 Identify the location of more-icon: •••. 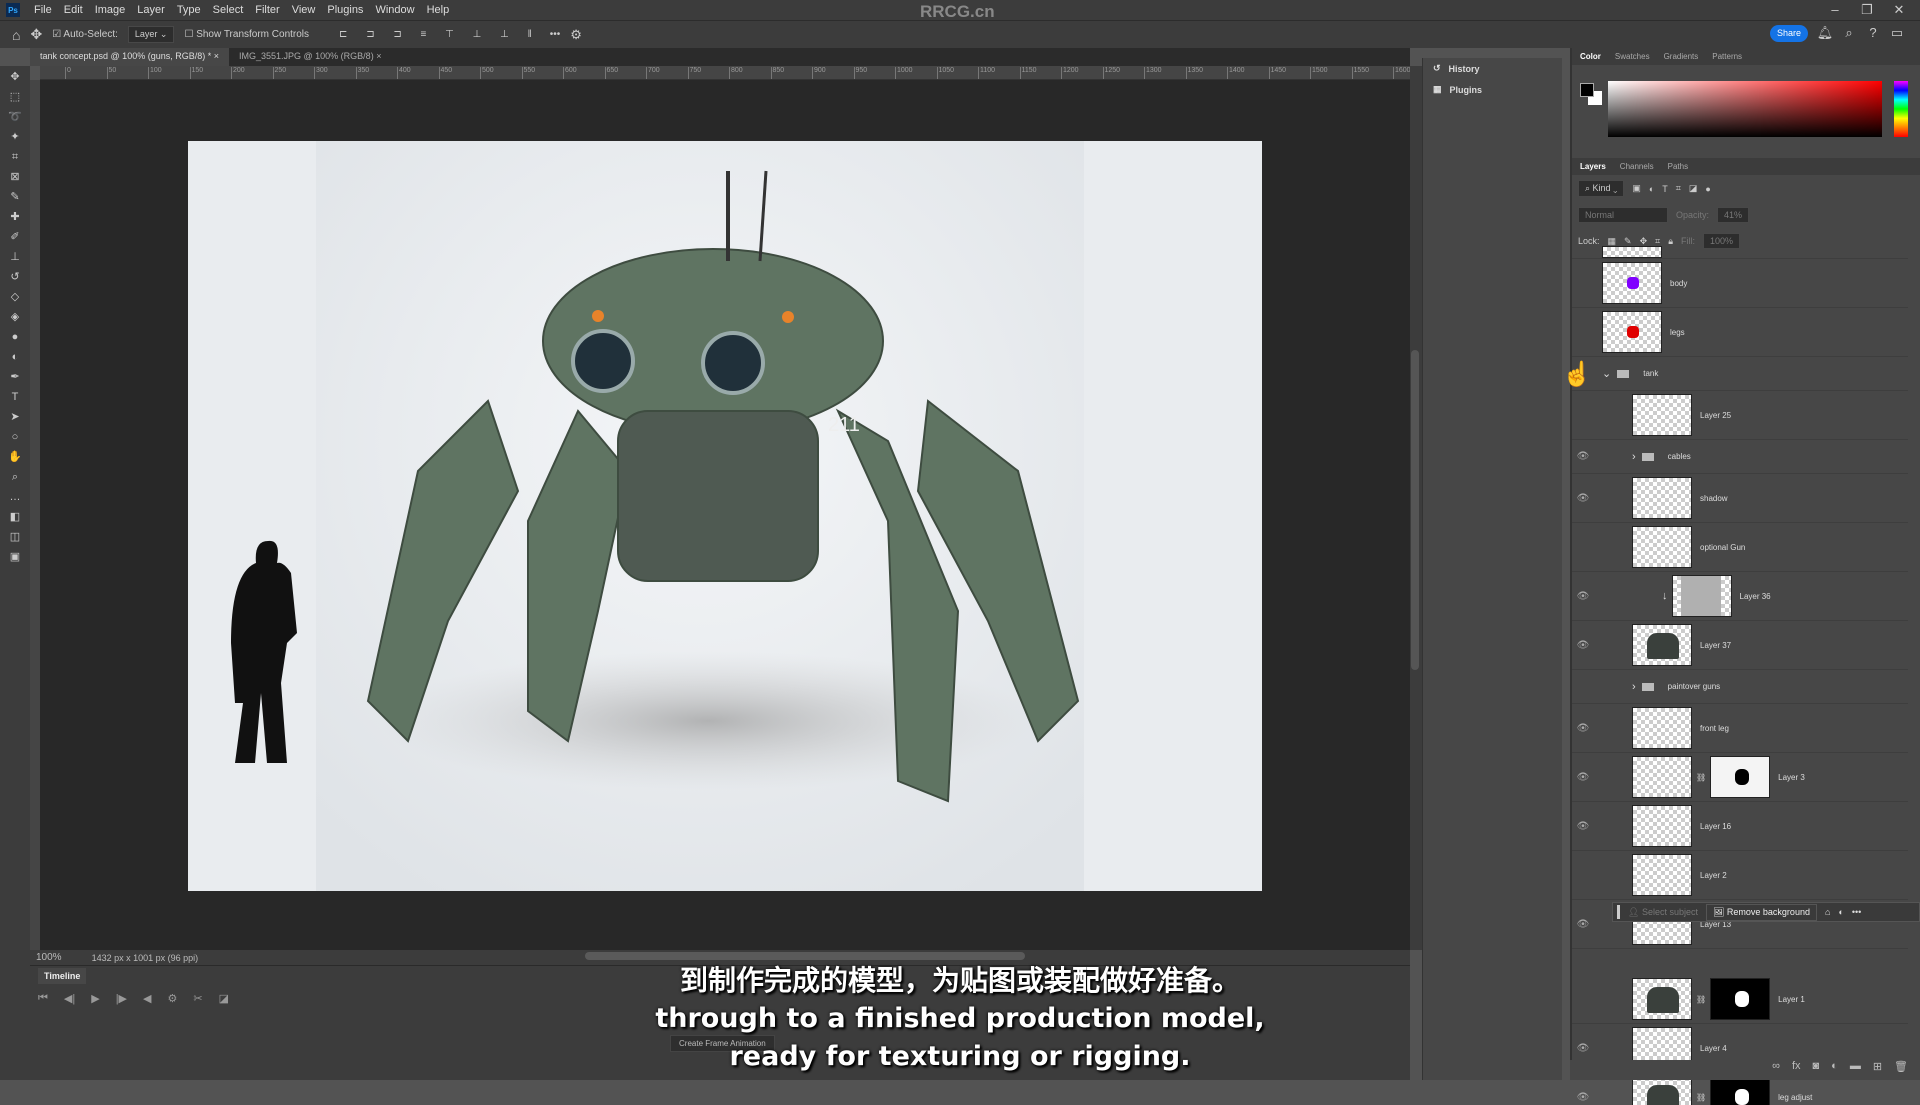
(555, 34).